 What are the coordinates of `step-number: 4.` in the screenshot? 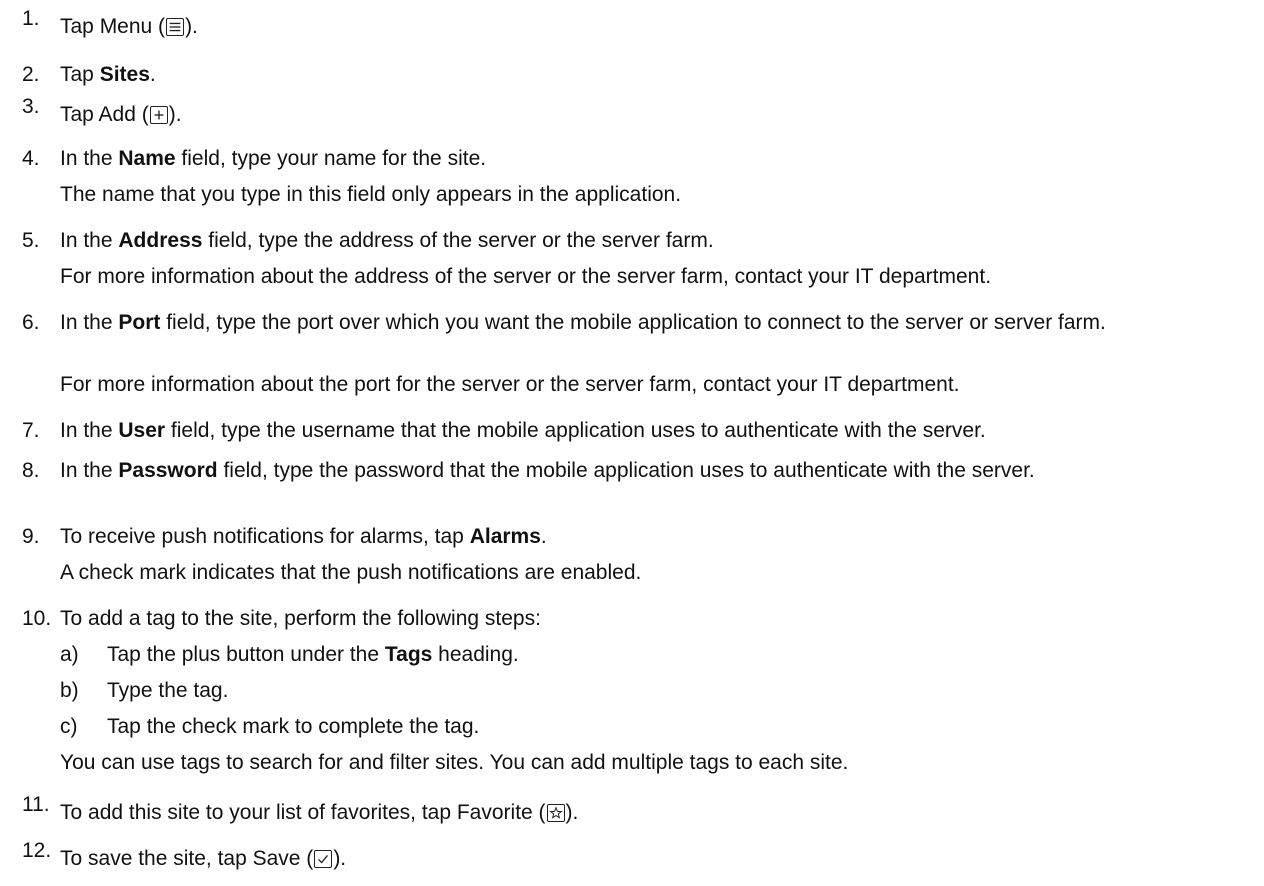 It's located at (31, 158).